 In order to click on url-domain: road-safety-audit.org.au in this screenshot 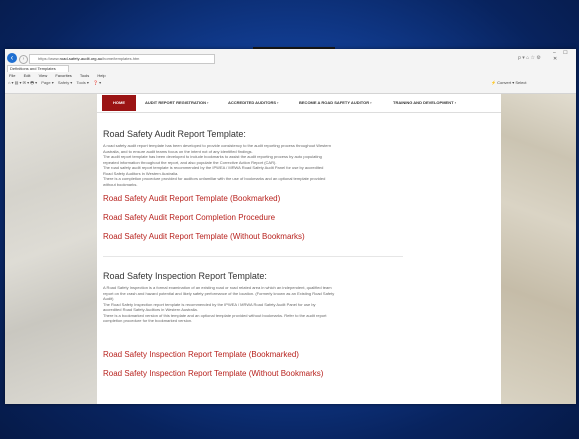, I will do `click(81, 58)`.